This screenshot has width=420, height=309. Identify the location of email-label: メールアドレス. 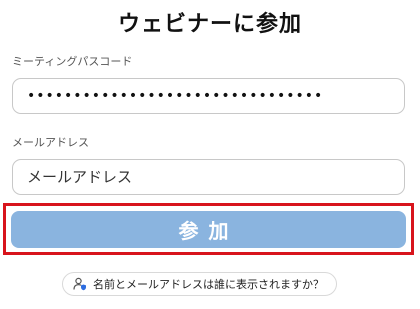
(50, 142).